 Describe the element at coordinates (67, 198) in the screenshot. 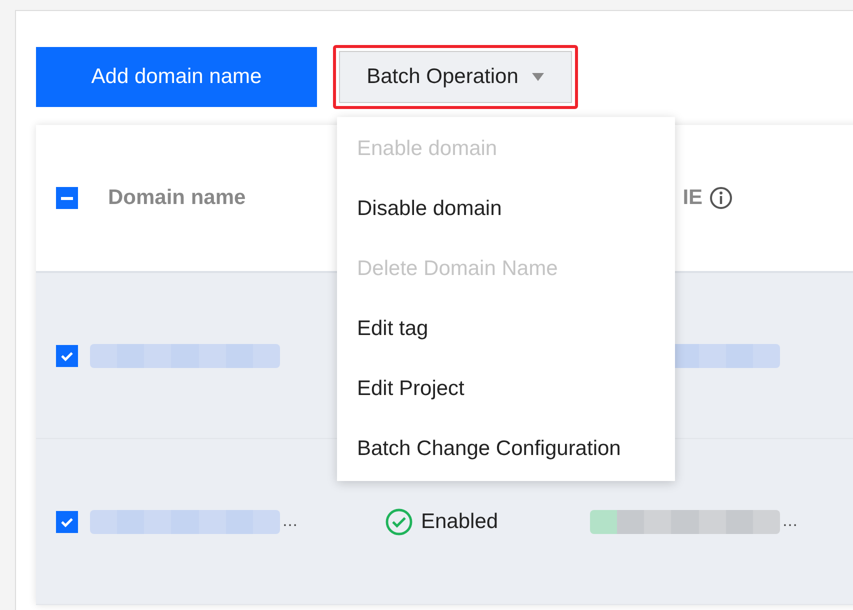

I see `select-all-checkbox` at that location.